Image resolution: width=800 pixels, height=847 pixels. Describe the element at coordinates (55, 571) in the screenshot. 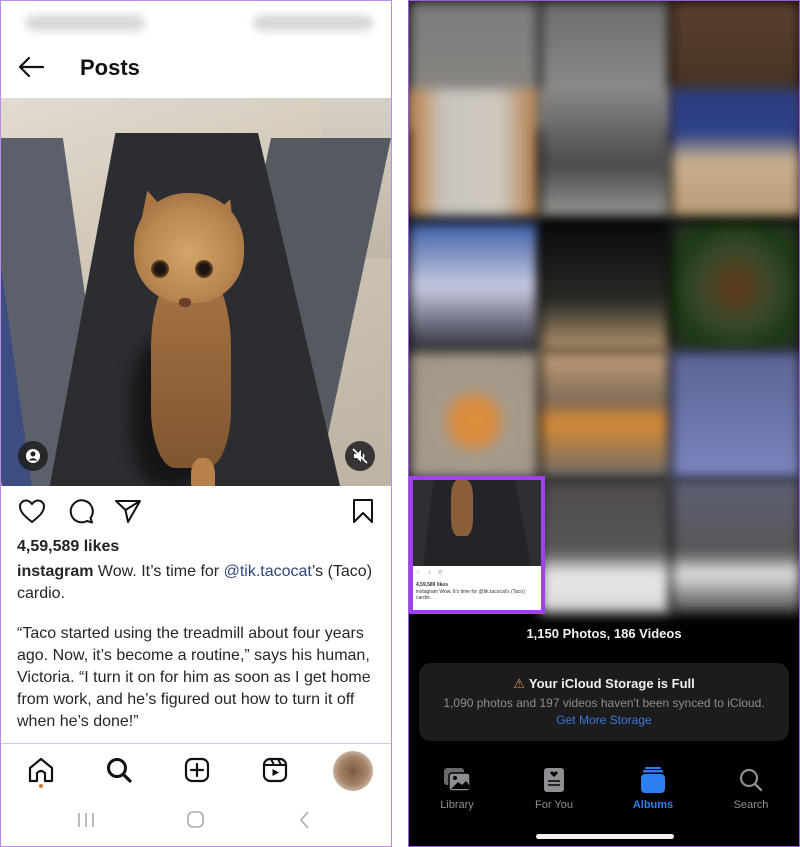

I see `caption-username: instagram` at that location.